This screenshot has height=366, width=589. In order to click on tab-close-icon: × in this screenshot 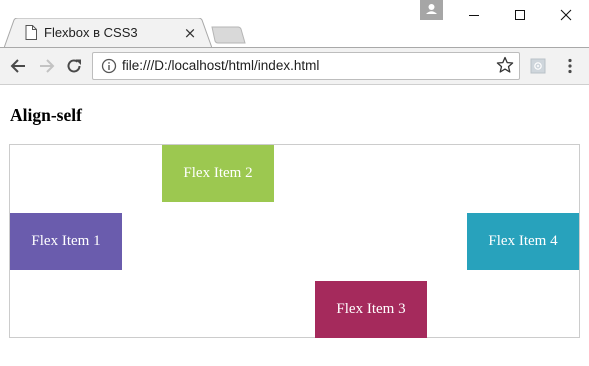, I will do `click(190, 33)`.